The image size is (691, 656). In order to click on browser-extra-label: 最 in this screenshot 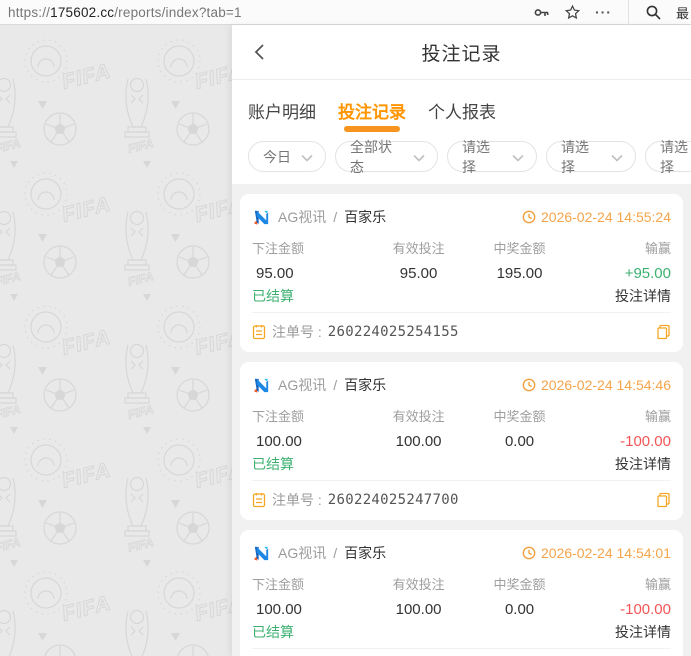, I will do `click(682, 13)`.